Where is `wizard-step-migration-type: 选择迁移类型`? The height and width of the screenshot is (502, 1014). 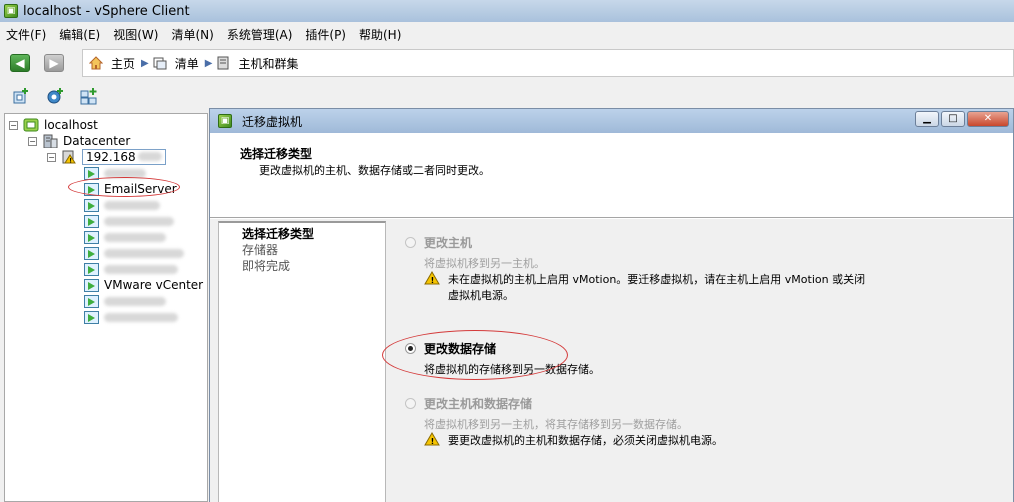 wizard-step-migration-type: 选择迁移类型 is located at coordinates (278, 233).